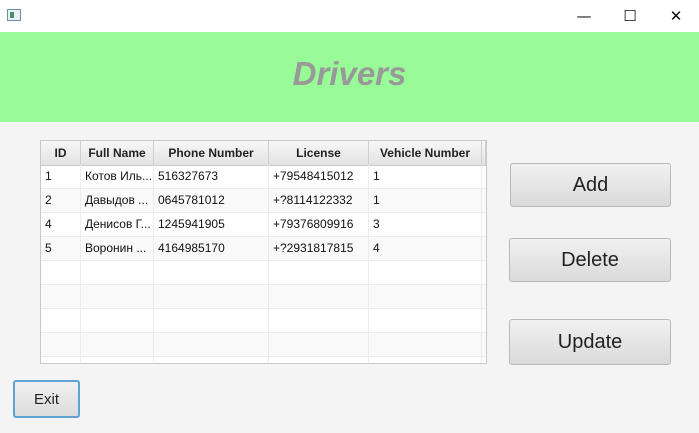  Describe the element at coordinates (61, 177) in the screenshot. I see `cell-id: 1` at that location.